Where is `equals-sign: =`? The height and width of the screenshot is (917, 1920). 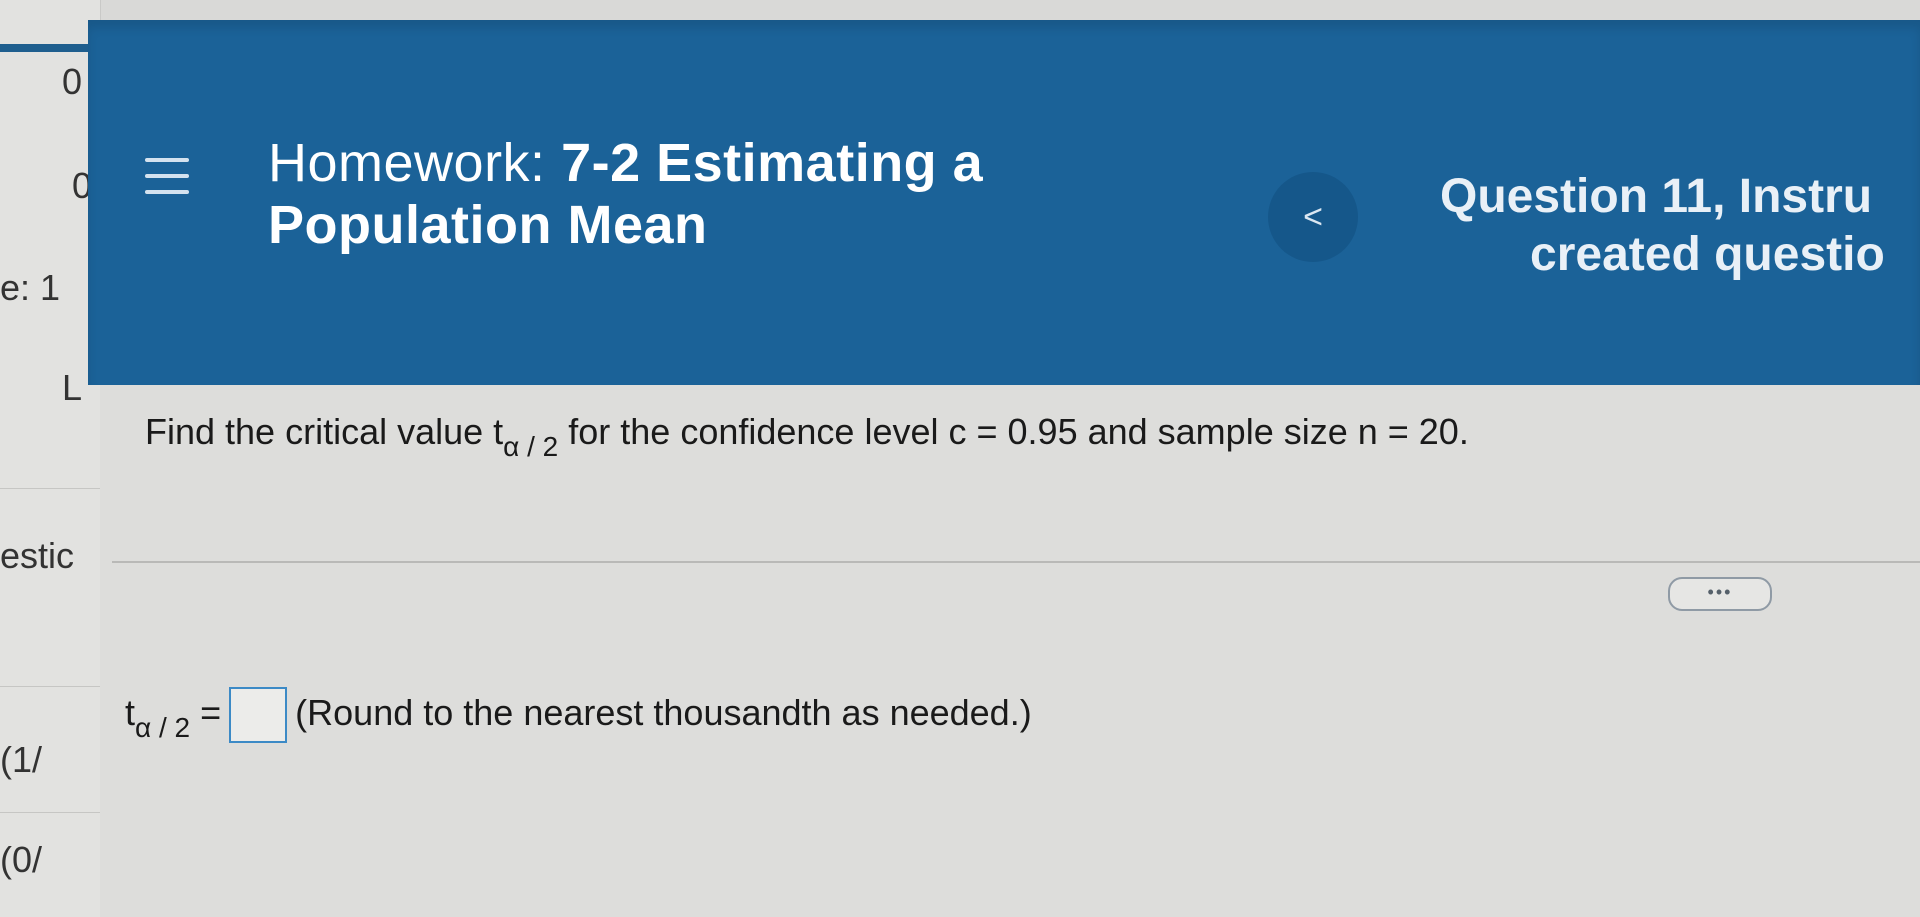
equals-sign: = is located at coordinates (211, 712).